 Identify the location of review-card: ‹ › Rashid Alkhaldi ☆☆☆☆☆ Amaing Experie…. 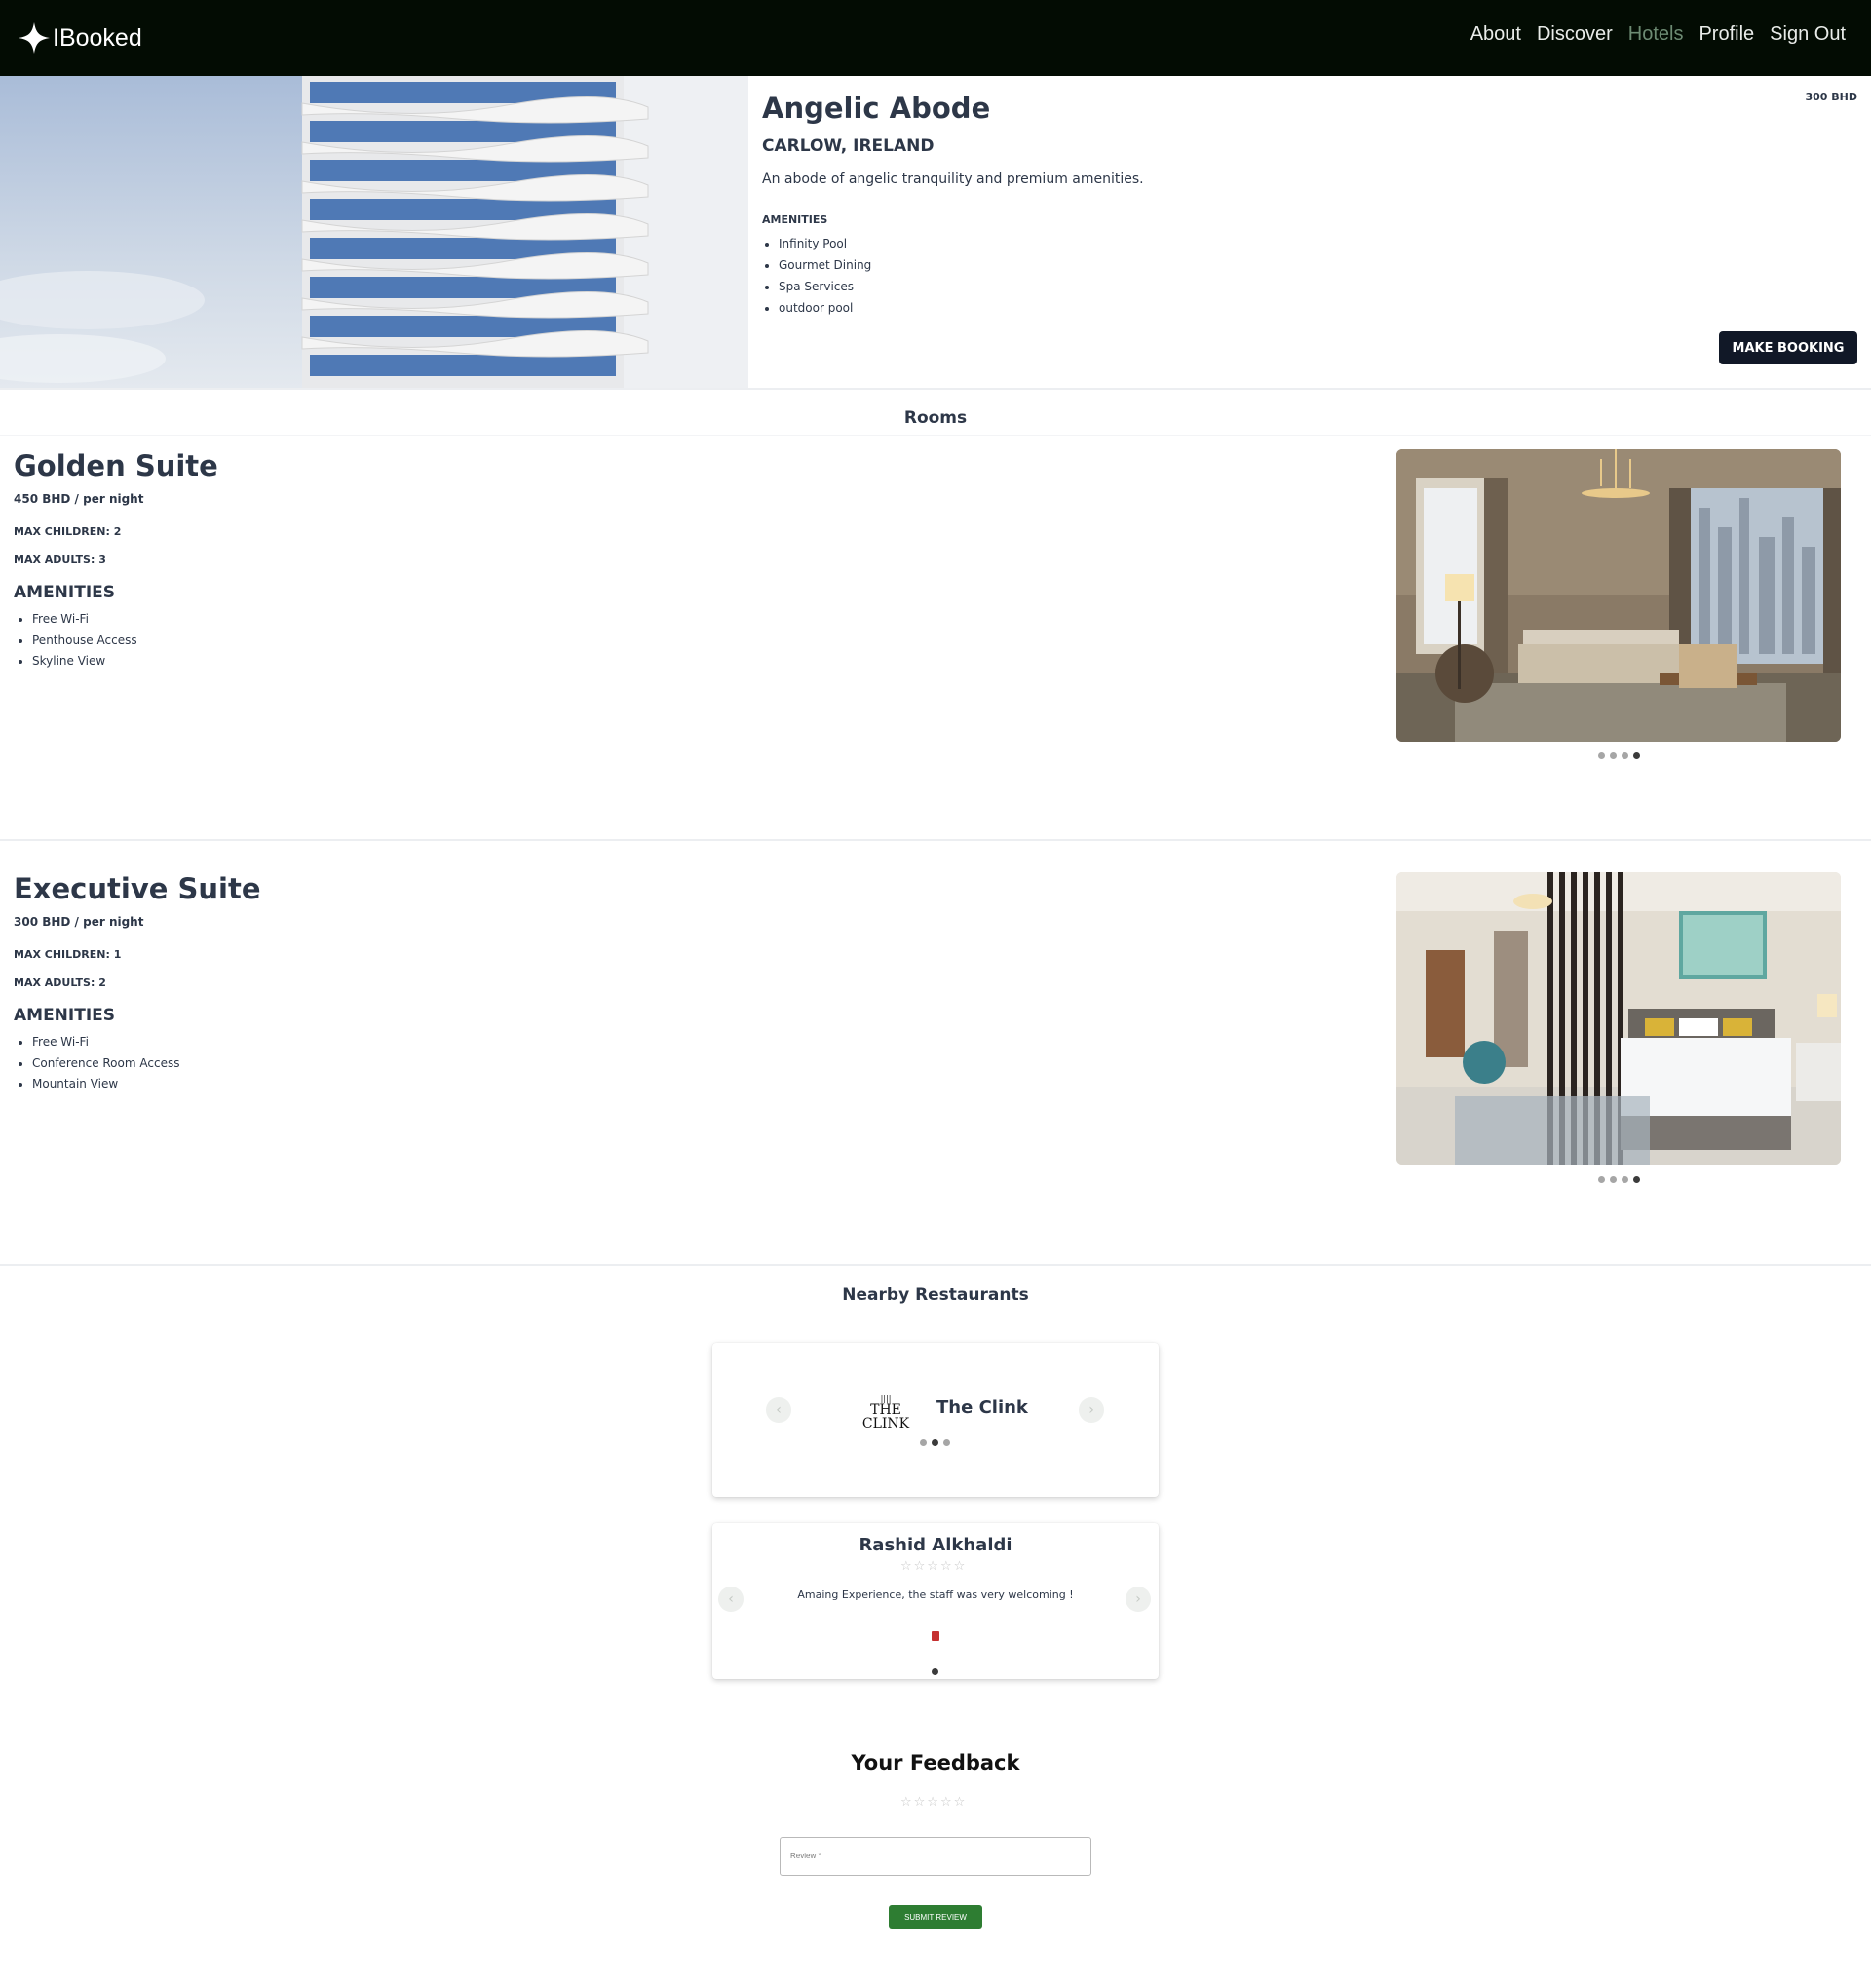
(935, 1601).